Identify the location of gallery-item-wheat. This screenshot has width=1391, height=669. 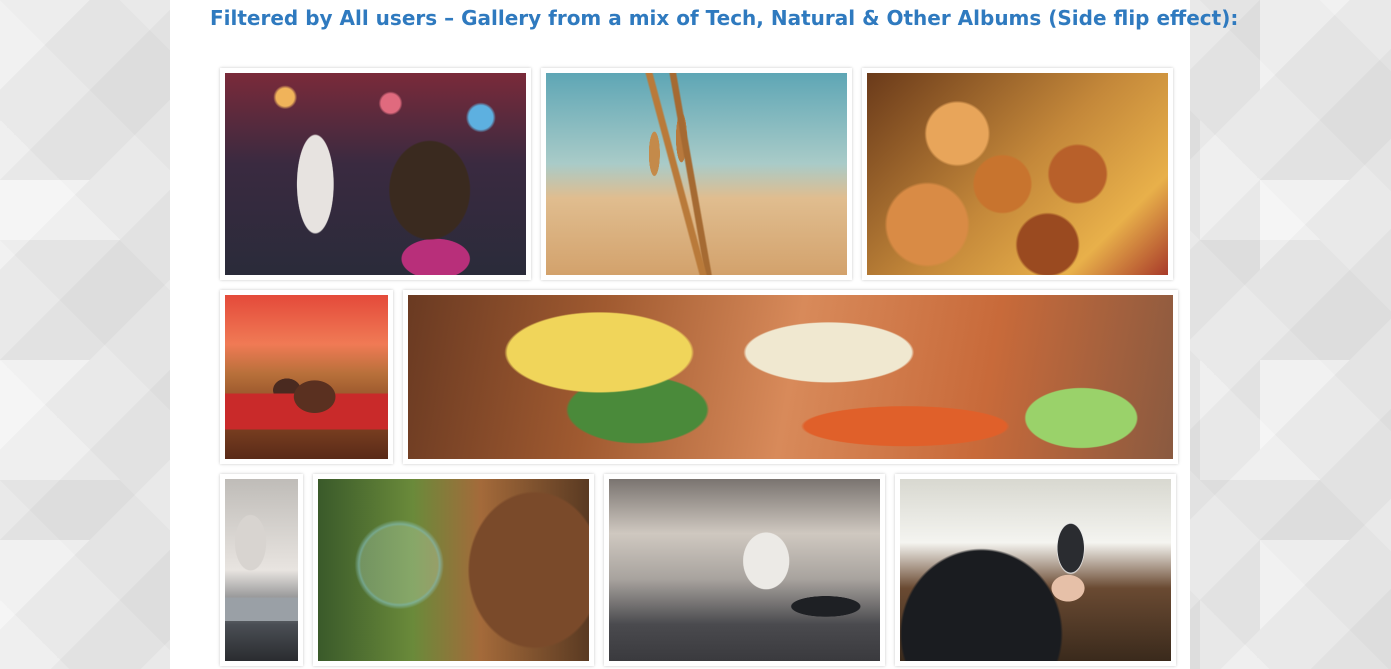
(696, 174).